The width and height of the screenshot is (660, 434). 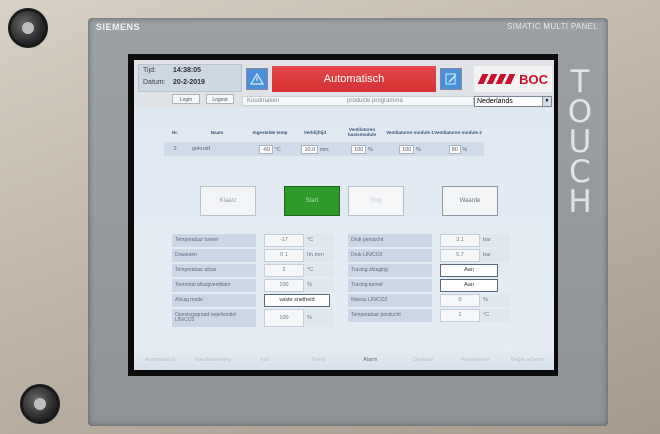 What do you see at coordinates (284, 240) in the screenshot?
I see `status-value: -17` at bounding box center [284, 240].